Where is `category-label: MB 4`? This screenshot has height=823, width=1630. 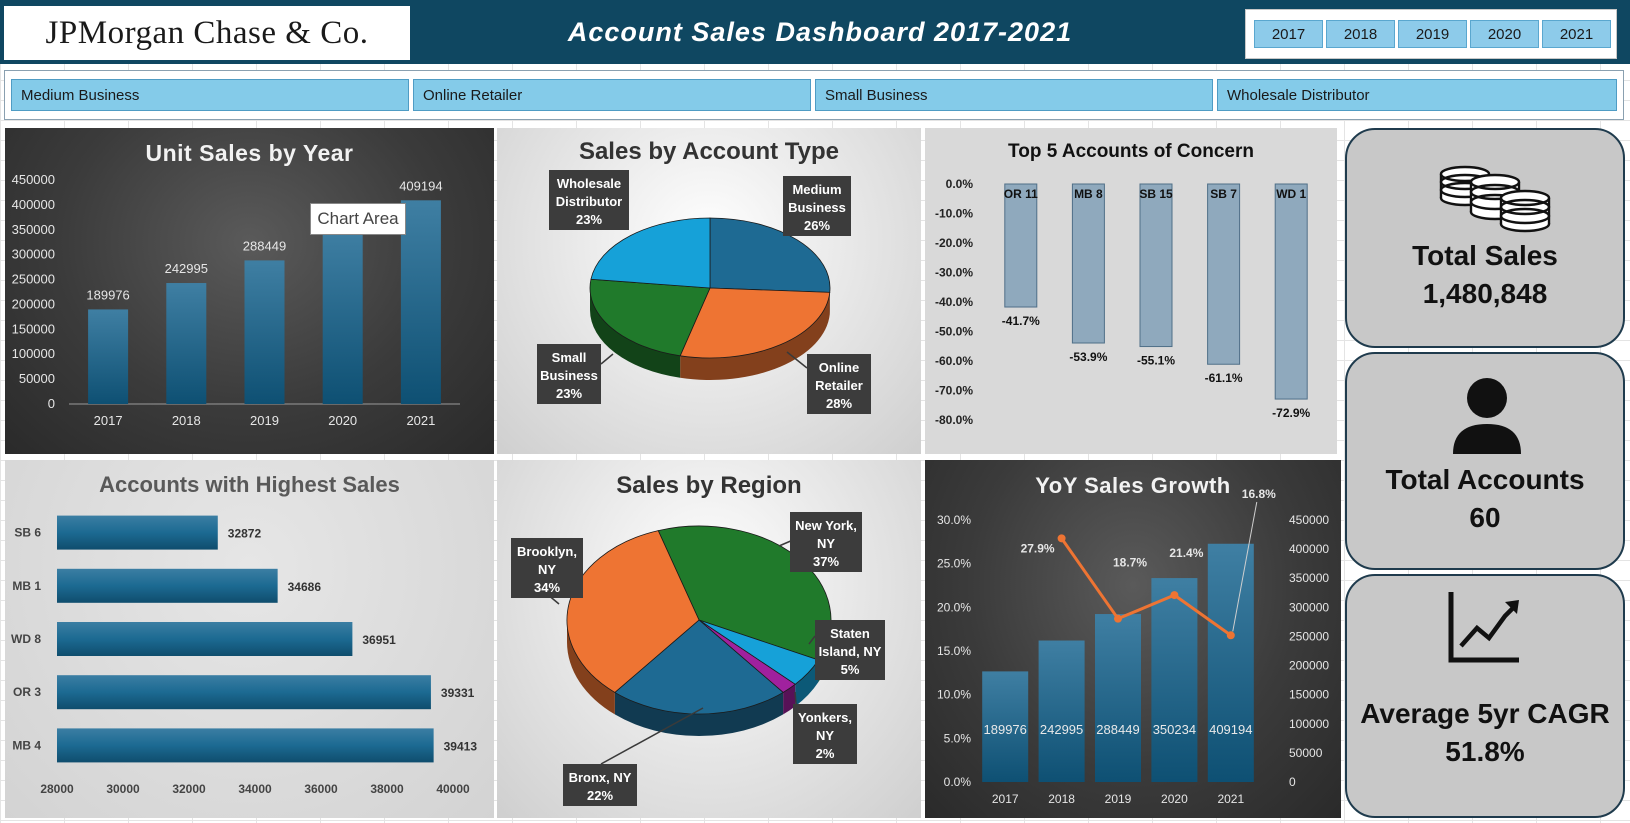 category-label: MB 4 is located at coordinates (26, 745).